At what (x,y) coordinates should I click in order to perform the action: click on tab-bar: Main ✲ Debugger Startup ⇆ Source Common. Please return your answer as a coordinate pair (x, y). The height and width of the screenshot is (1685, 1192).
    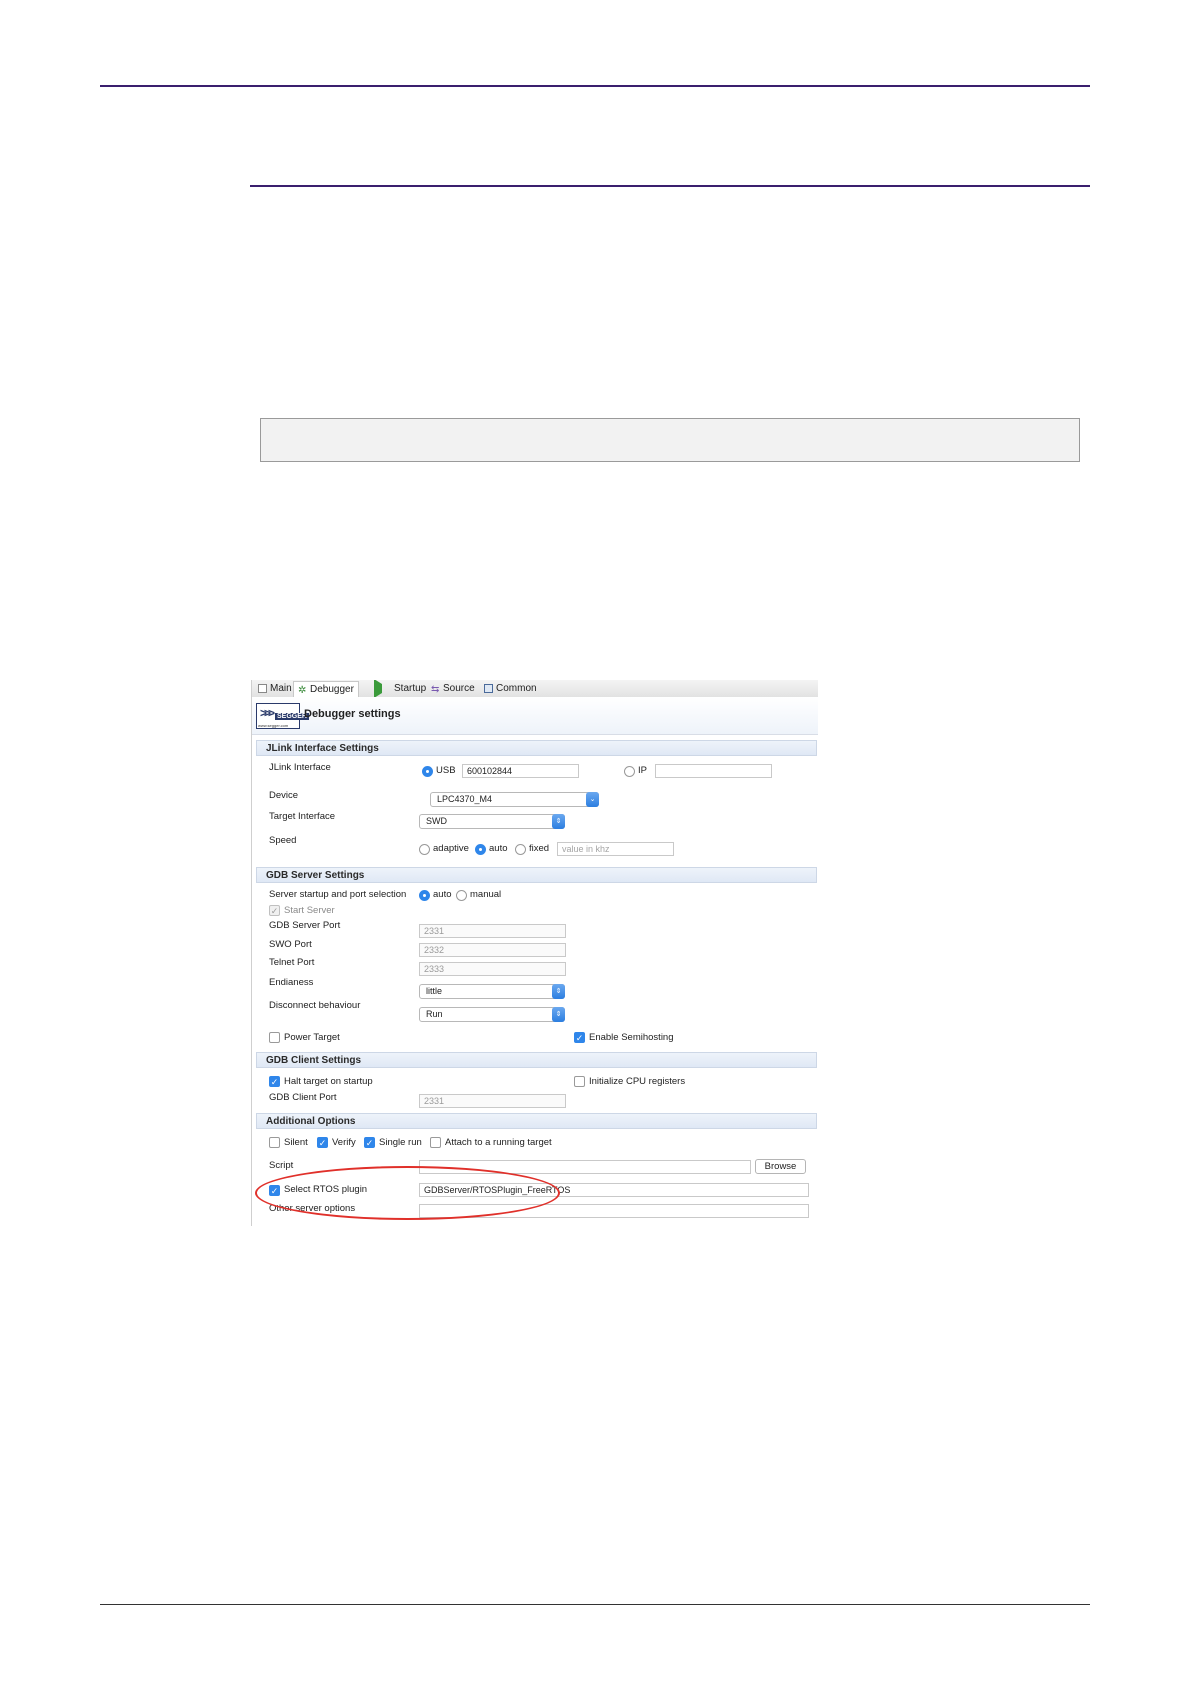
    Looking at the image, I should click on (535, 689).